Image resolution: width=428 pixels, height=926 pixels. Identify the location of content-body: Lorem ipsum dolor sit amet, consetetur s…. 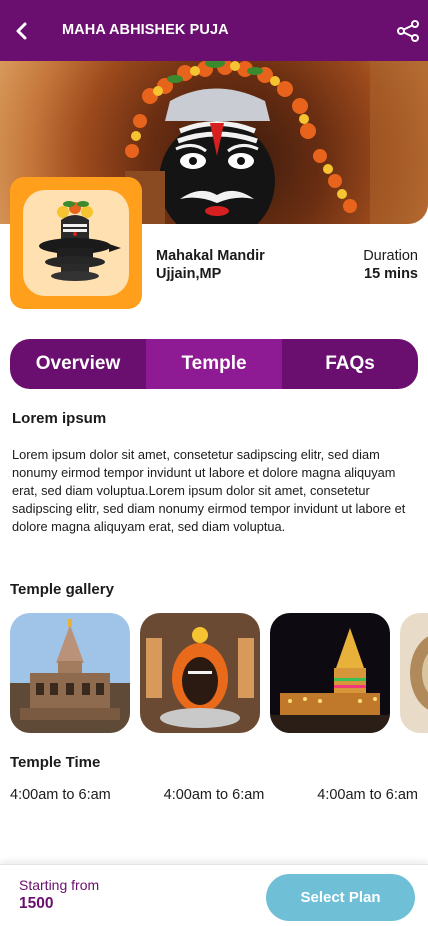
(209, 490).